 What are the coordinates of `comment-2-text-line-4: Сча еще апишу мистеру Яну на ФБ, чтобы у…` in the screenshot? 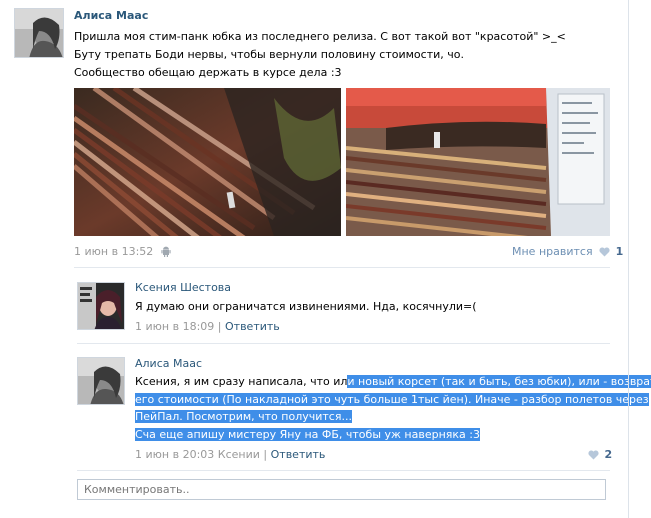 It's located at (307, 435).